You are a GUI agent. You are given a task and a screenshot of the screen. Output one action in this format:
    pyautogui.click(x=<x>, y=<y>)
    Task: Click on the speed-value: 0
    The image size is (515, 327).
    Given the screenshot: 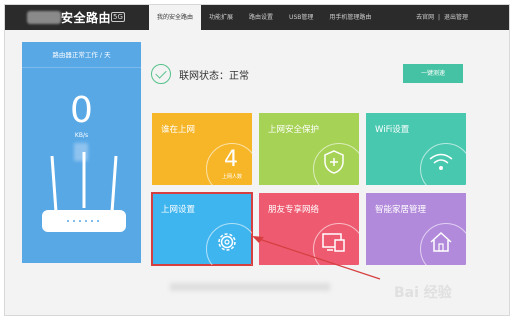 What is the action you would take?
    pyautogui.click(x=81, y=110)
    